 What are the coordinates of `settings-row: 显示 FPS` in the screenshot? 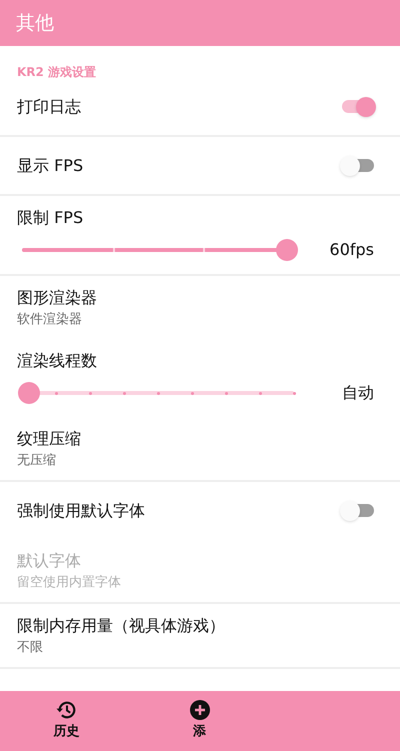 It's located at (200, 165).